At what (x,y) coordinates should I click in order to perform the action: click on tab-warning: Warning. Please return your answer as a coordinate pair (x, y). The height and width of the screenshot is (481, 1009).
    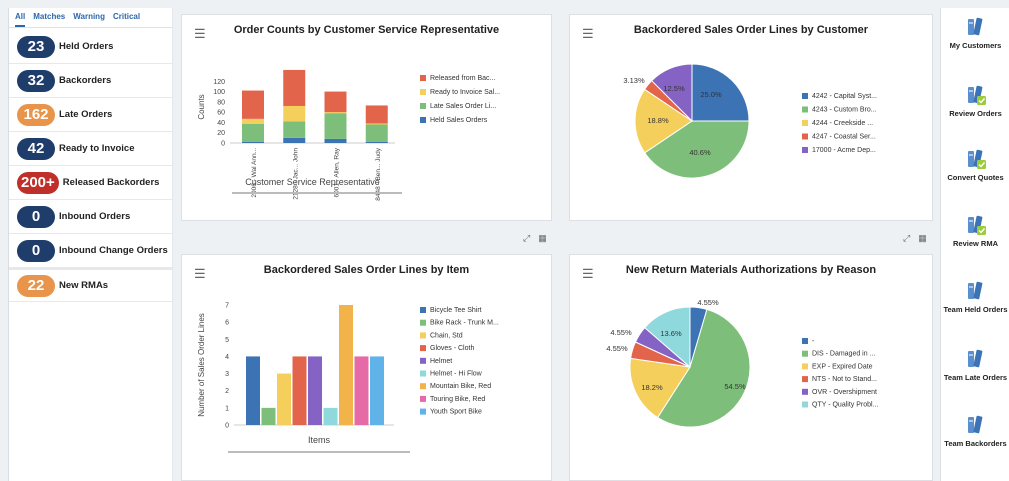
    Looking at the image, I should click on (89, 19).